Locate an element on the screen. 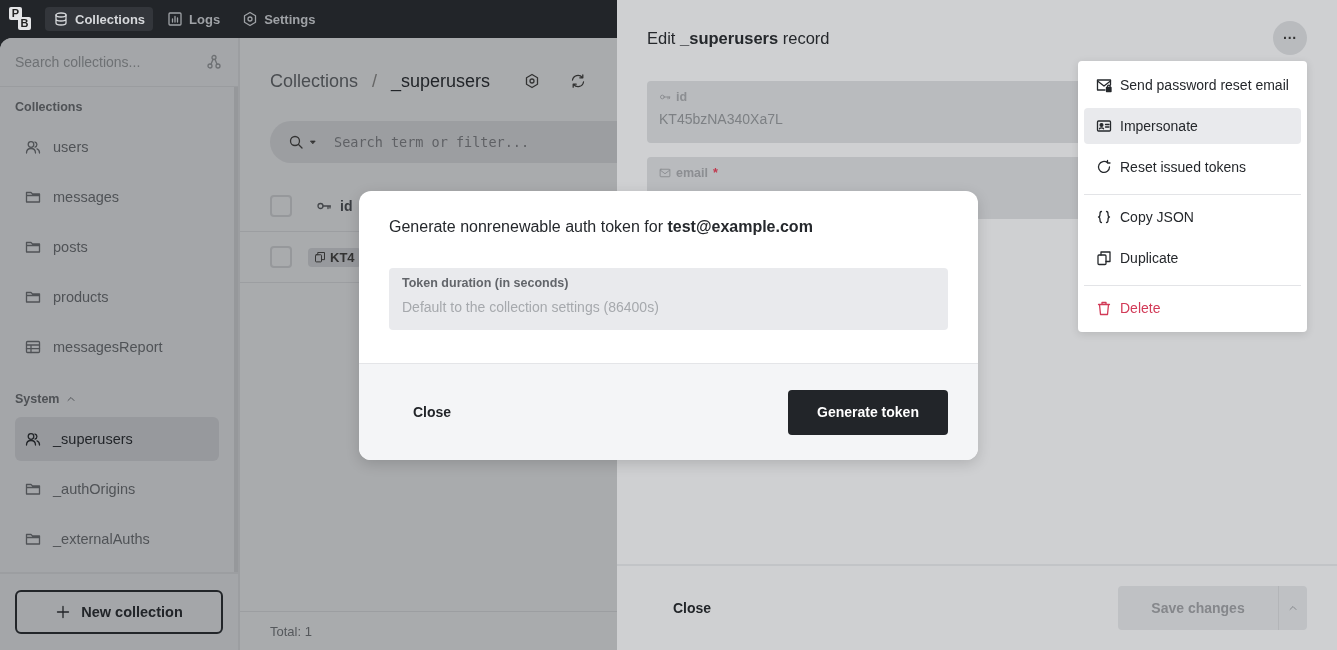 The image size is (1337, 650). generate-token-button: Generate token is located at coordinates (868, 412).